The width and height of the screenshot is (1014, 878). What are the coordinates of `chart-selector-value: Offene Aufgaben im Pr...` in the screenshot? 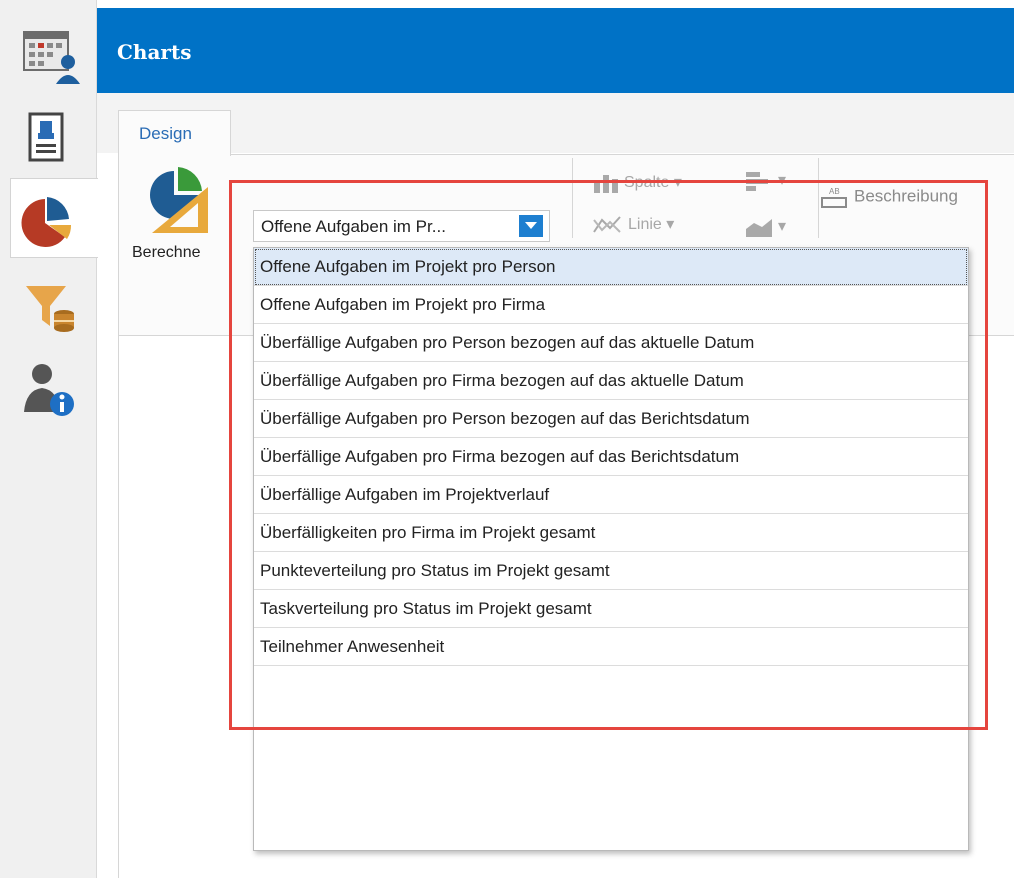 It's located at (353, 226).